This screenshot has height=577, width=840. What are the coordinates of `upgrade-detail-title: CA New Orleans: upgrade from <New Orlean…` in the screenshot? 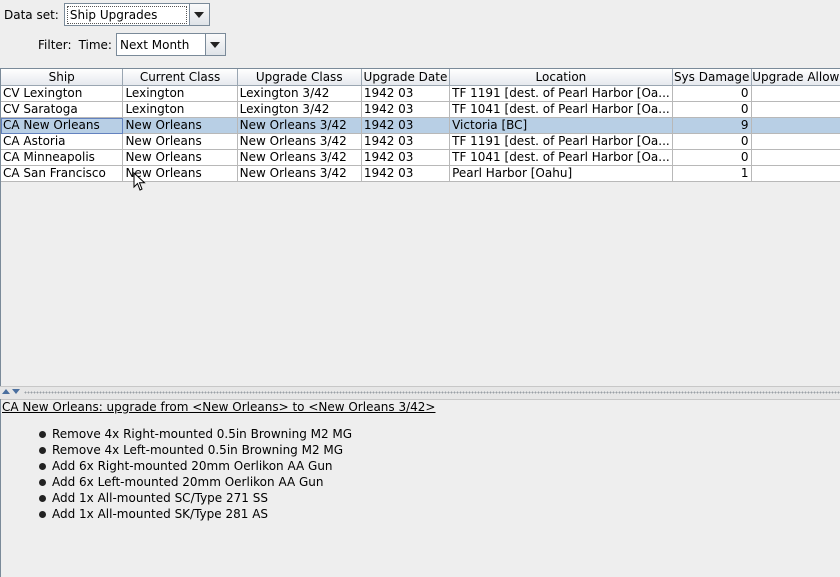 It's located at (219, 407).